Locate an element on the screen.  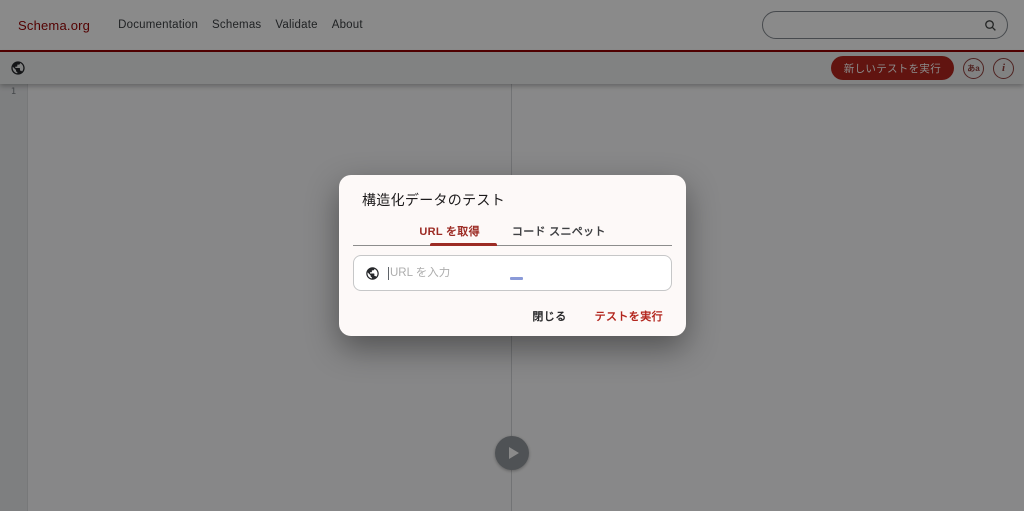
url-input-field is located at coordinates (512, 273).